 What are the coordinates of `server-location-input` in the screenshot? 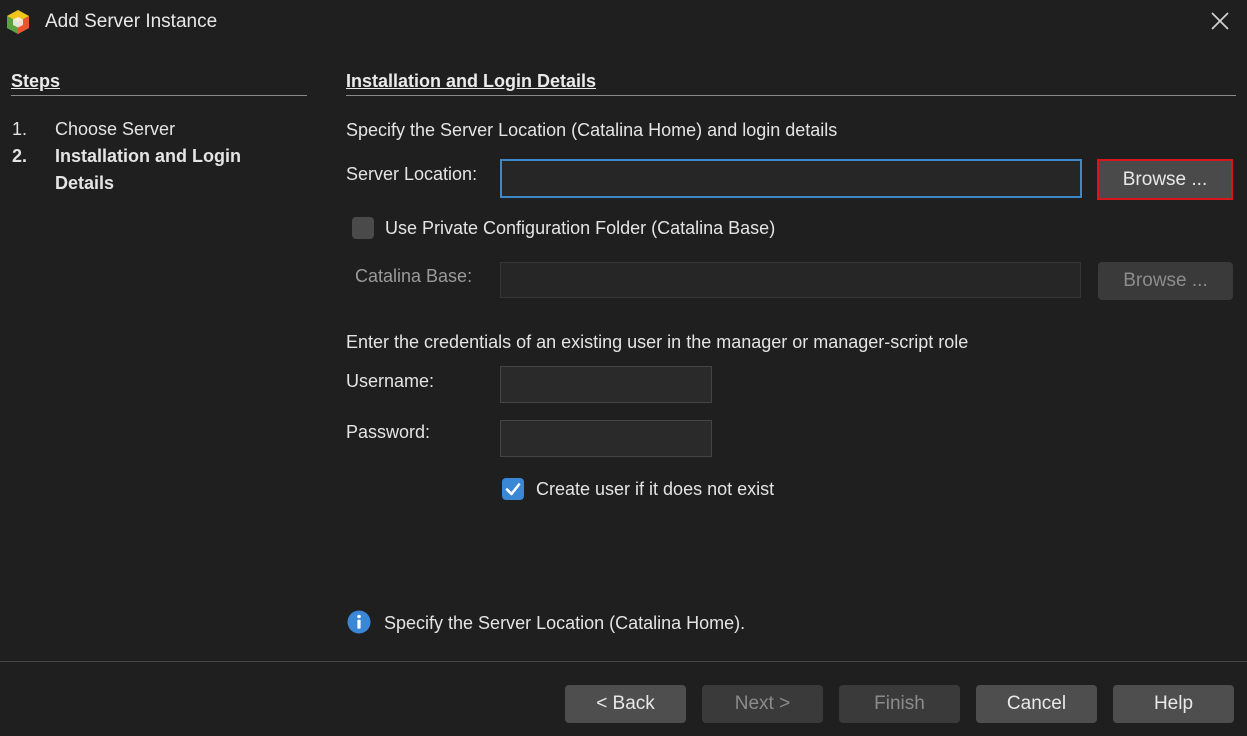 It's located at (791, 178).